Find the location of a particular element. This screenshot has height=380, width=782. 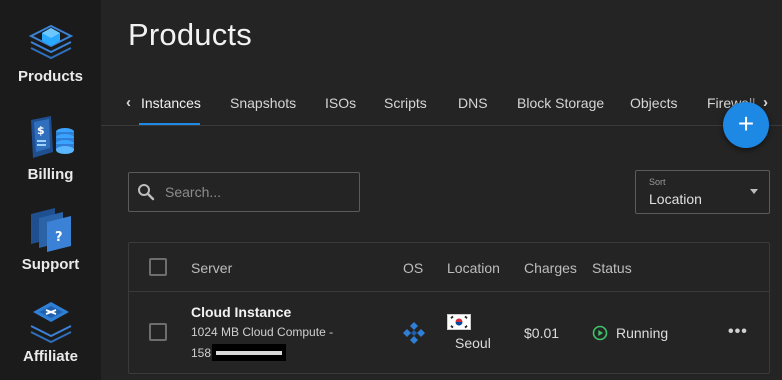

column-header-status: Status is located at coordinates (612, 268).